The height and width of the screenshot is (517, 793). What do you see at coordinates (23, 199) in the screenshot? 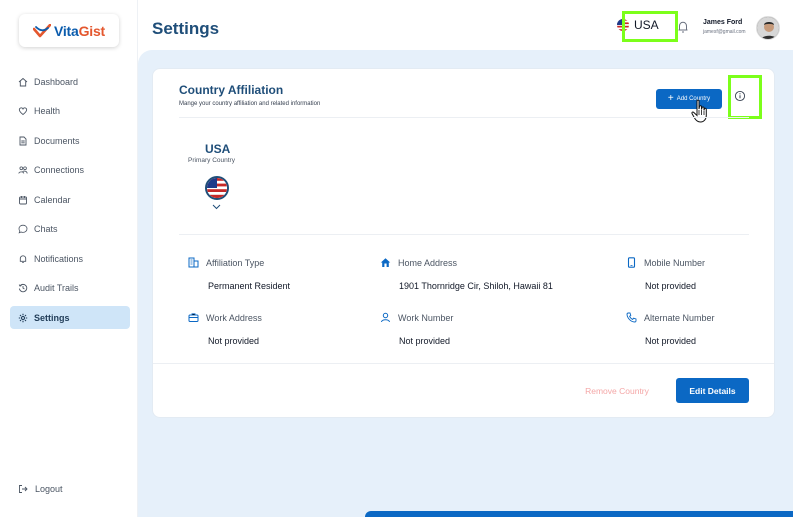
I see `calendar-icon` at bounding box center [23, 199].